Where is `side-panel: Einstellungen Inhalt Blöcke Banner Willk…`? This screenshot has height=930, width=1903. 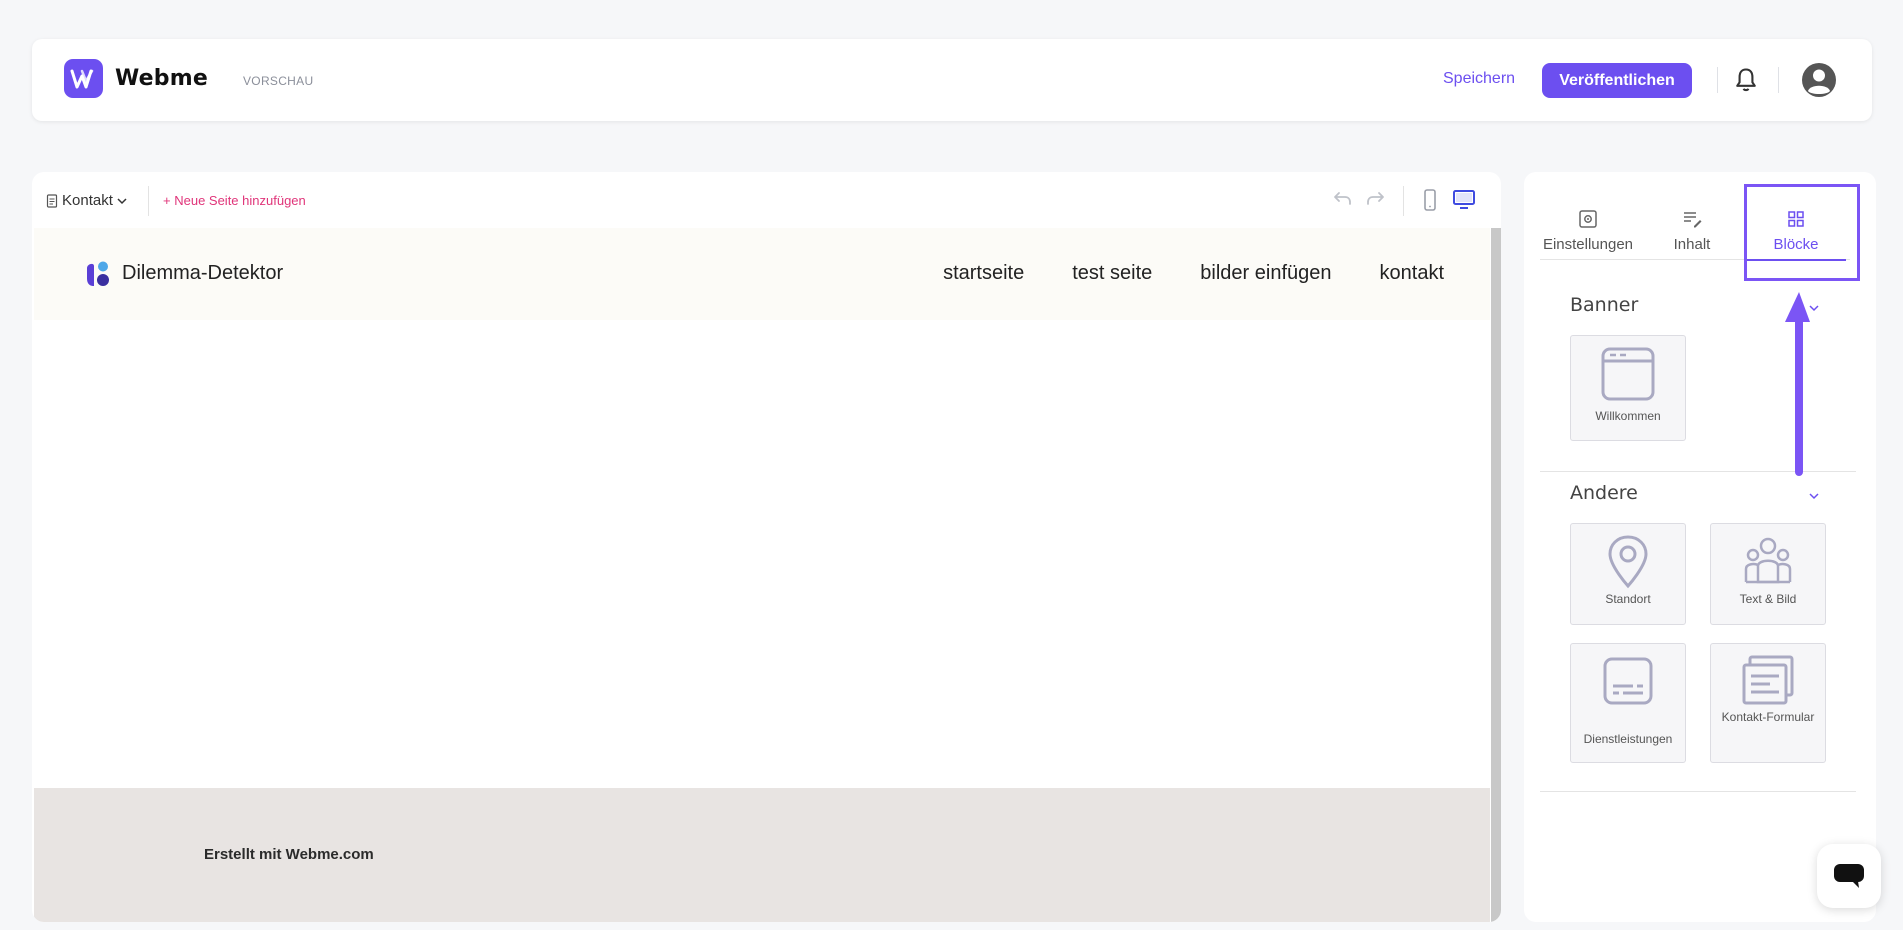 side-panel: Einstellungen Inhalt Blöcke Banner Willk… is located at coordinates (1700, 547).